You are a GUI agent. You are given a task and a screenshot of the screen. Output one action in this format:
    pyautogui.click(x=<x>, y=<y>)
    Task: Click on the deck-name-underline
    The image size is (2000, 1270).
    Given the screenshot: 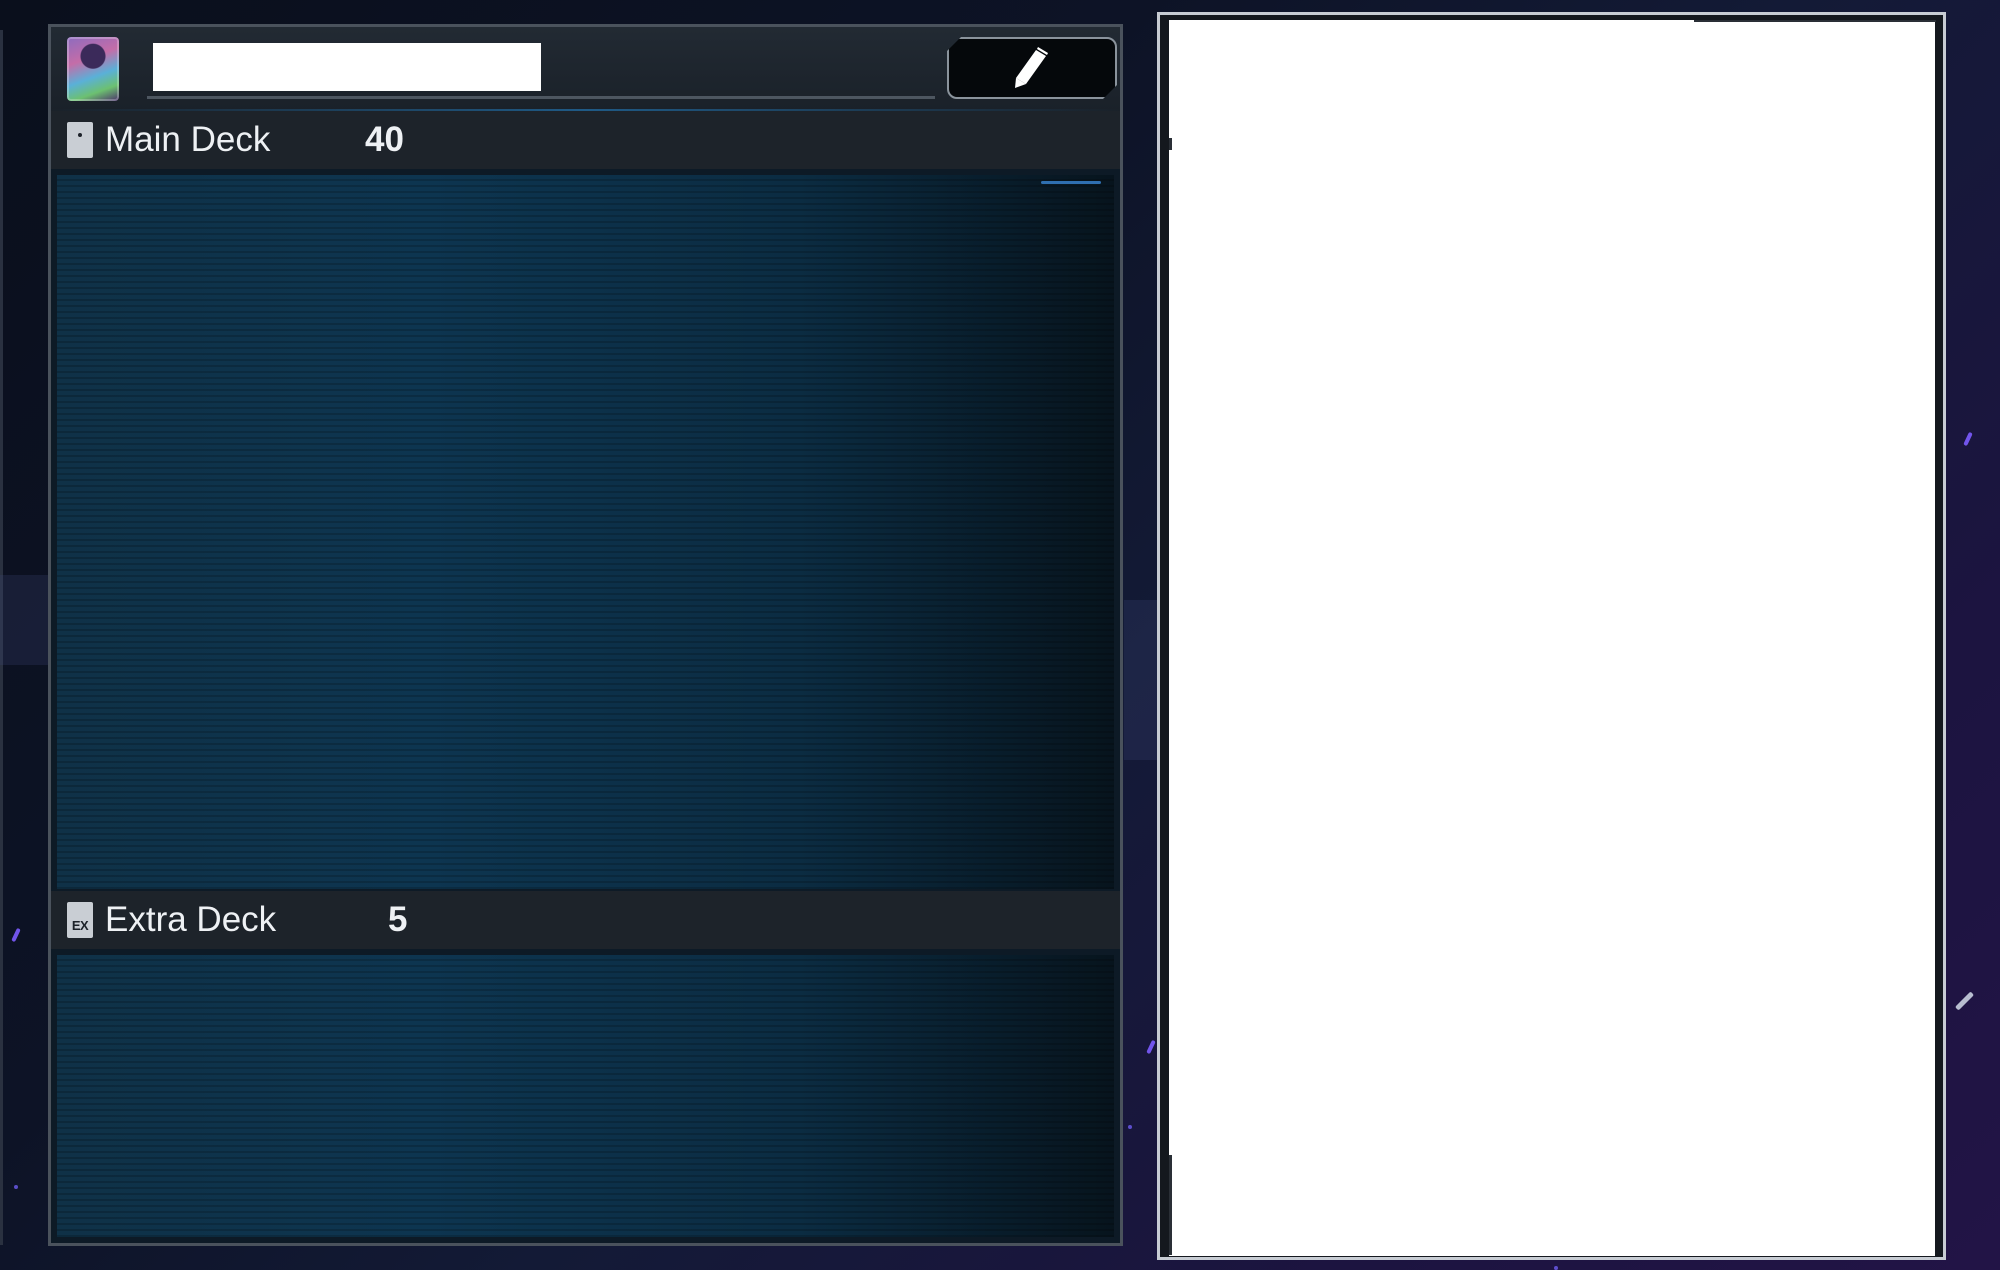 What is the action you would take?
    pyautogui.click(x=541, y=97)
    